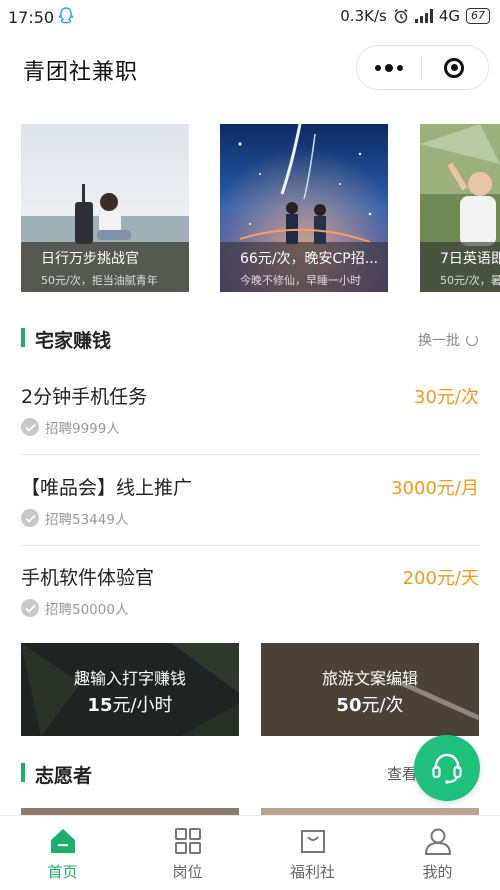 The image size is (500, 890). What do you see at coordinates (460, 208) in the screenshot?
I see `banner-card: 7日英语即 50元/次，暑` at bounding box center [460, 208].